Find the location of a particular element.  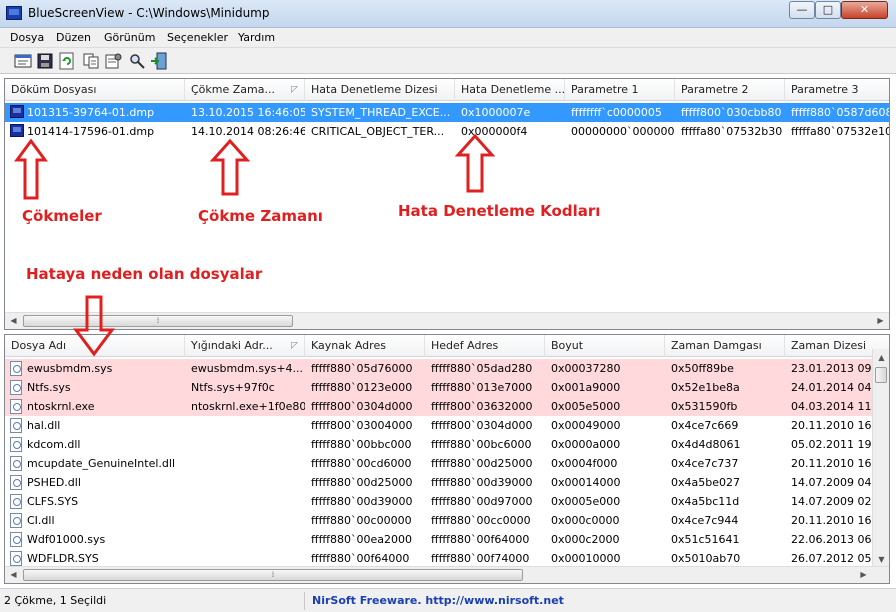

down-arrow-annotation-icon is located at coordinates (94, 326).